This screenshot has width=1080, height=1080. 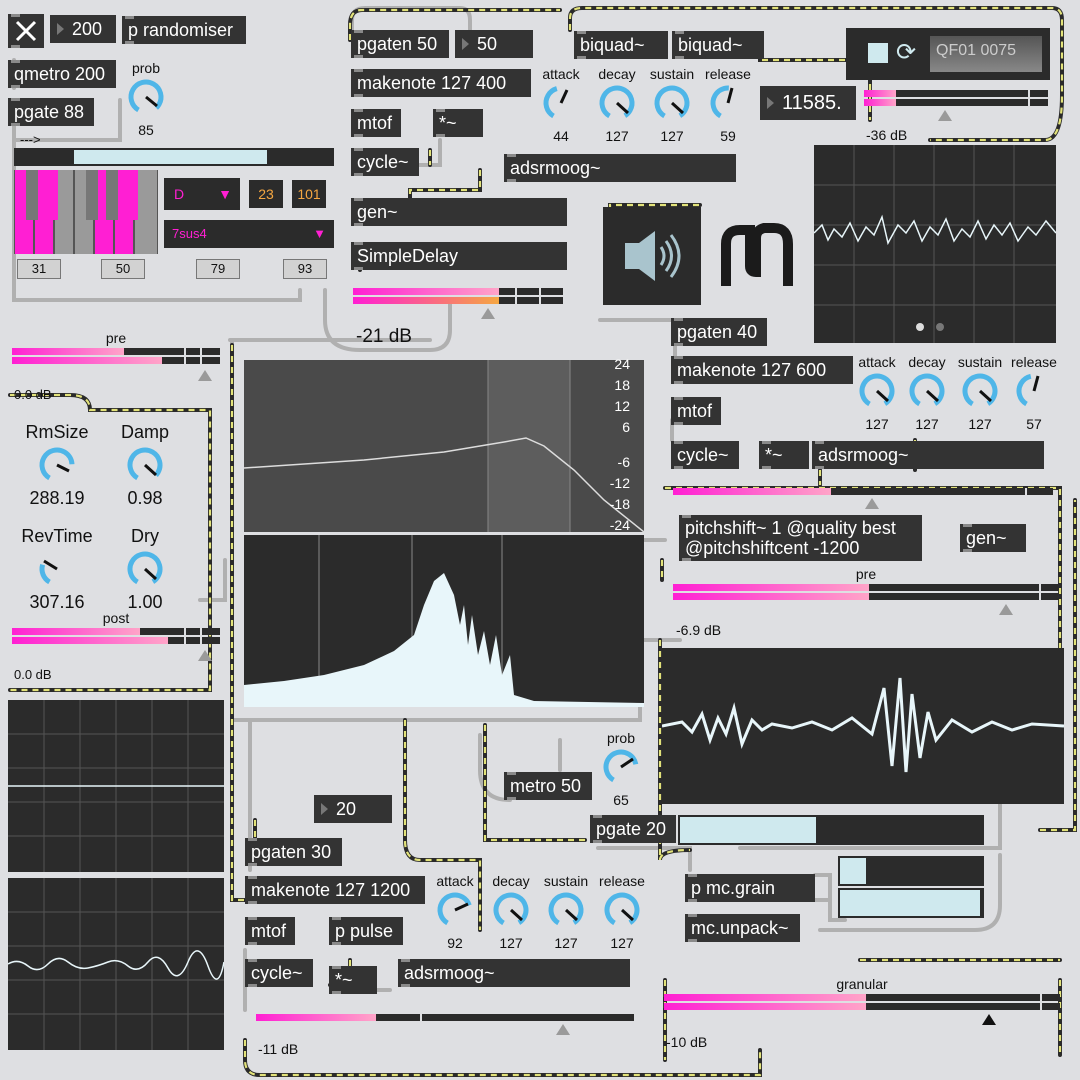 What do you see at coordinates (146, 99) in the screenshot?
I see `prob-dial: prob 85` at bounding box center [146, 99].